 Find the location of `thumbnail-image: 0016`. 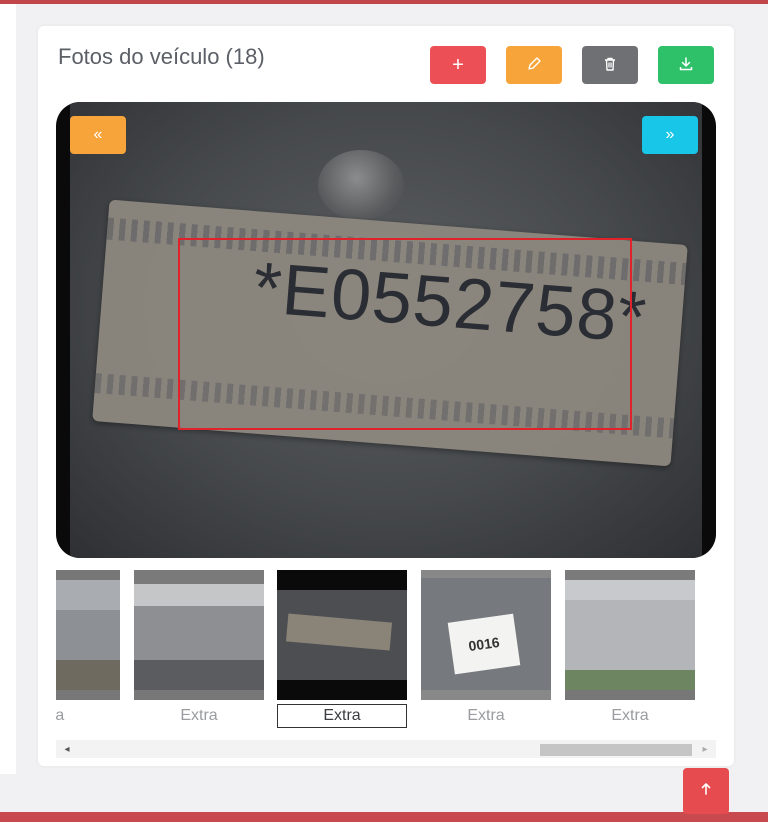

thumbnail-image: 0016 is located at coordinates (486, 635).